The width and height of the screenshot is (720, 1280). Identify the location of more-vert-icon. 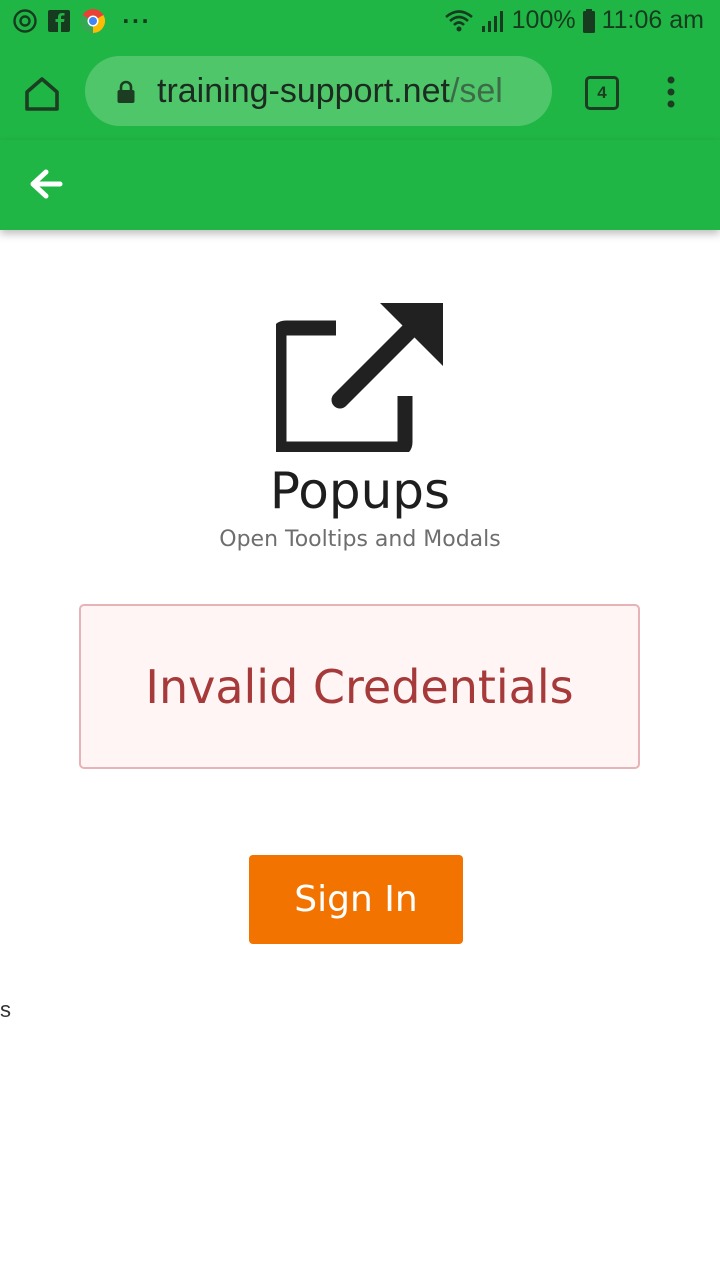
(671, 92).